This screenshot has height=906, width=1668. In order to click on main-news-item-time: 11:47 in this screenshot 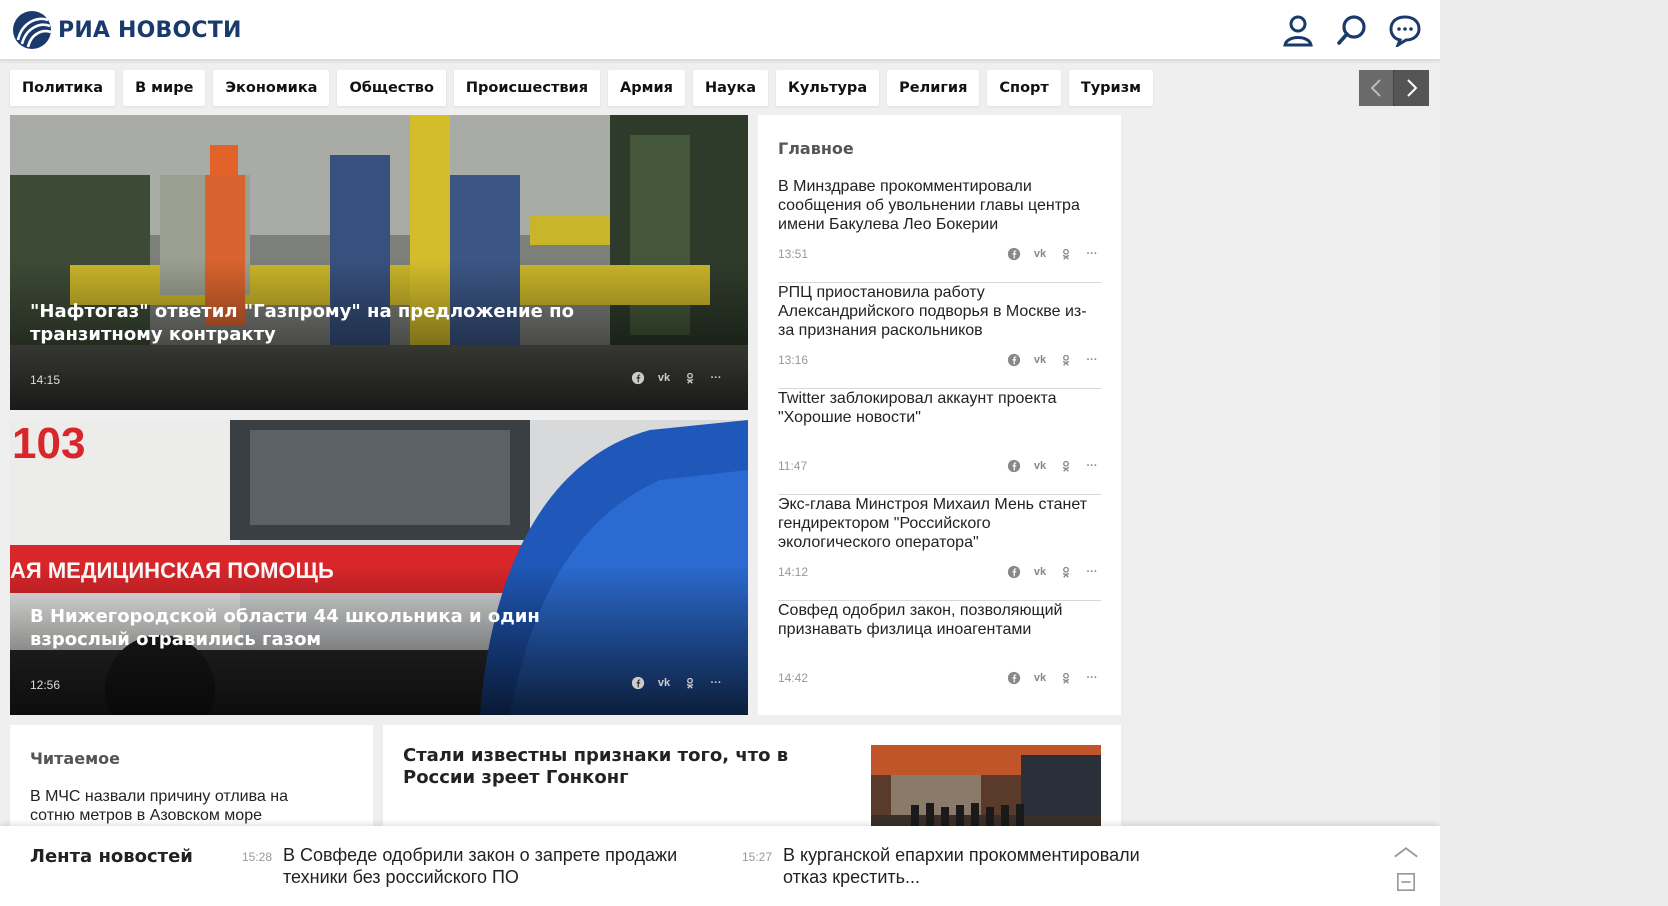, I will do `click(793, 466)`.